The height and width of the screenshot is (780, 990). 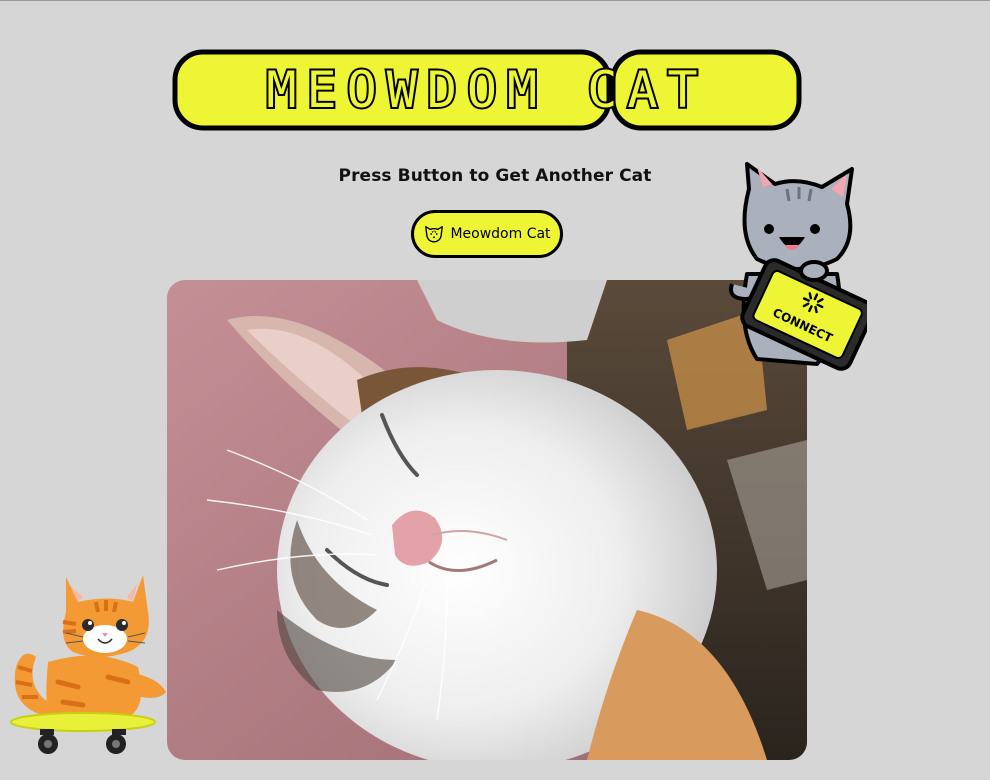 I want to click on logo-text: MEOWDOM CAT, so click(x=486, y=90).